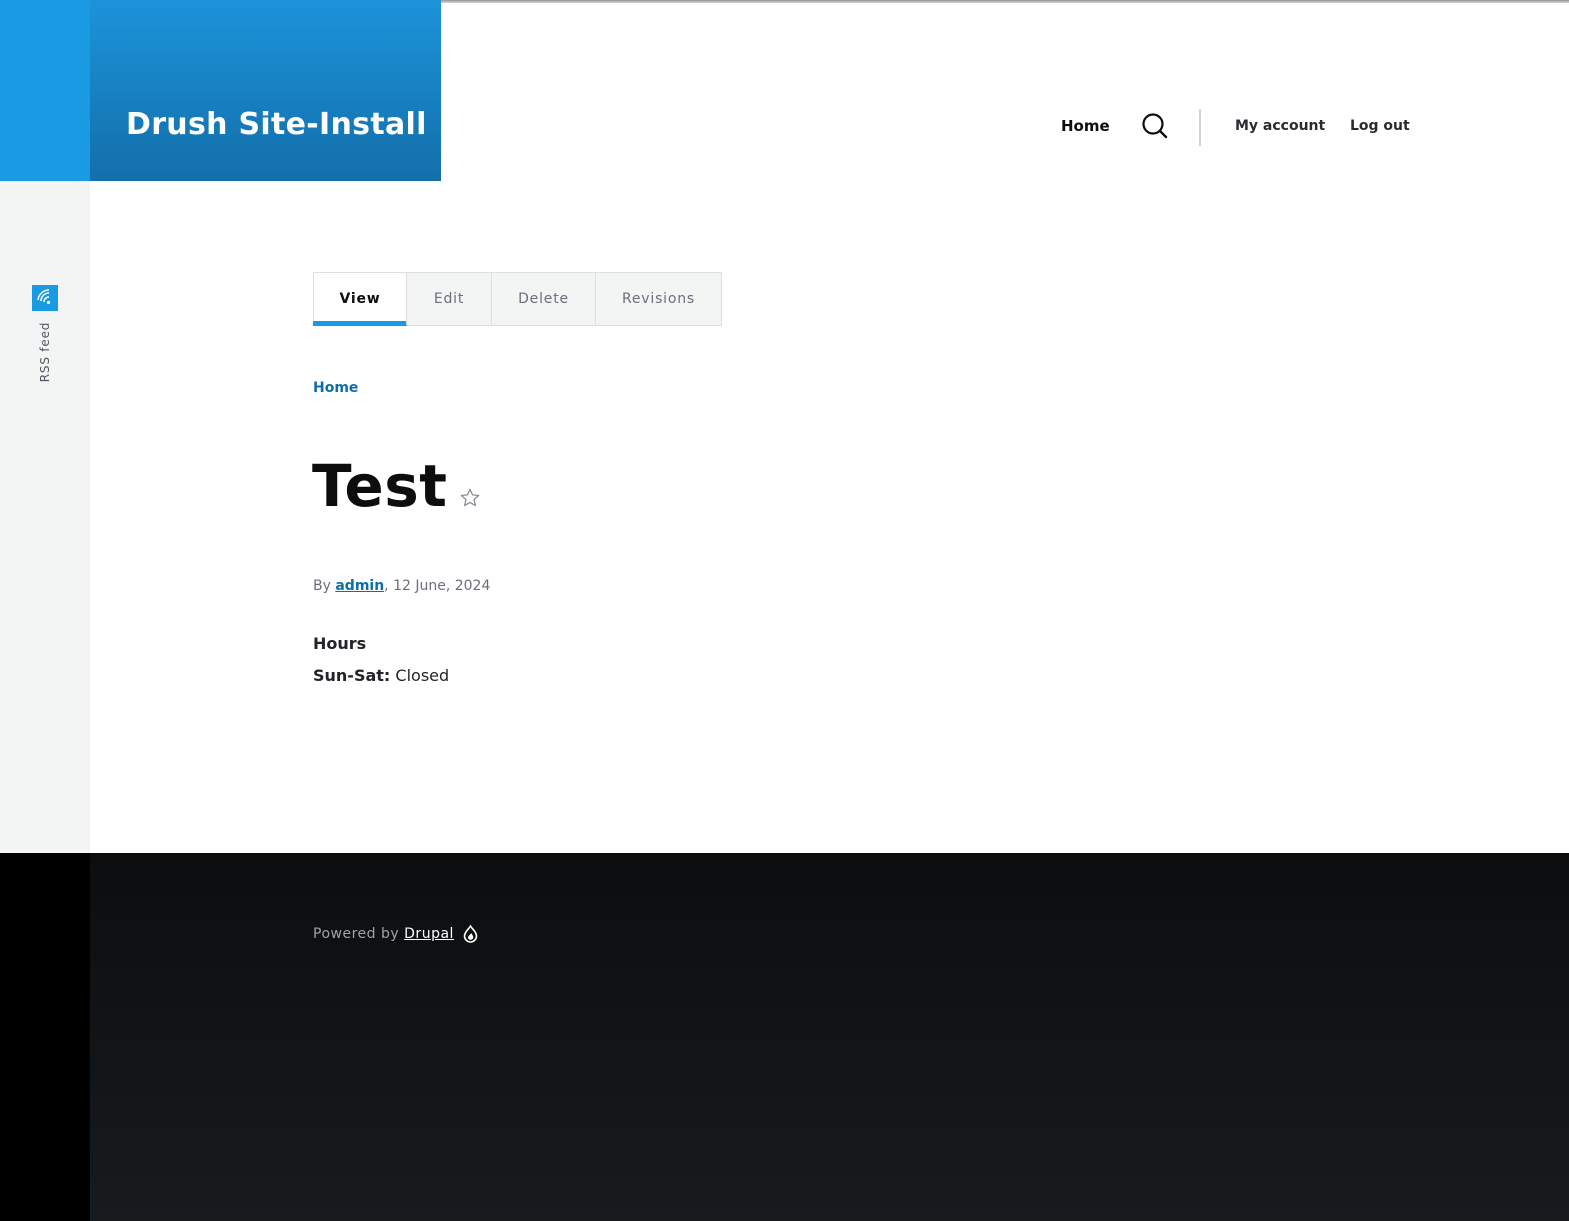 This screenshot has height=1221, width=1569. I want to click on log-out-link: Log out, so click(1380, 126).